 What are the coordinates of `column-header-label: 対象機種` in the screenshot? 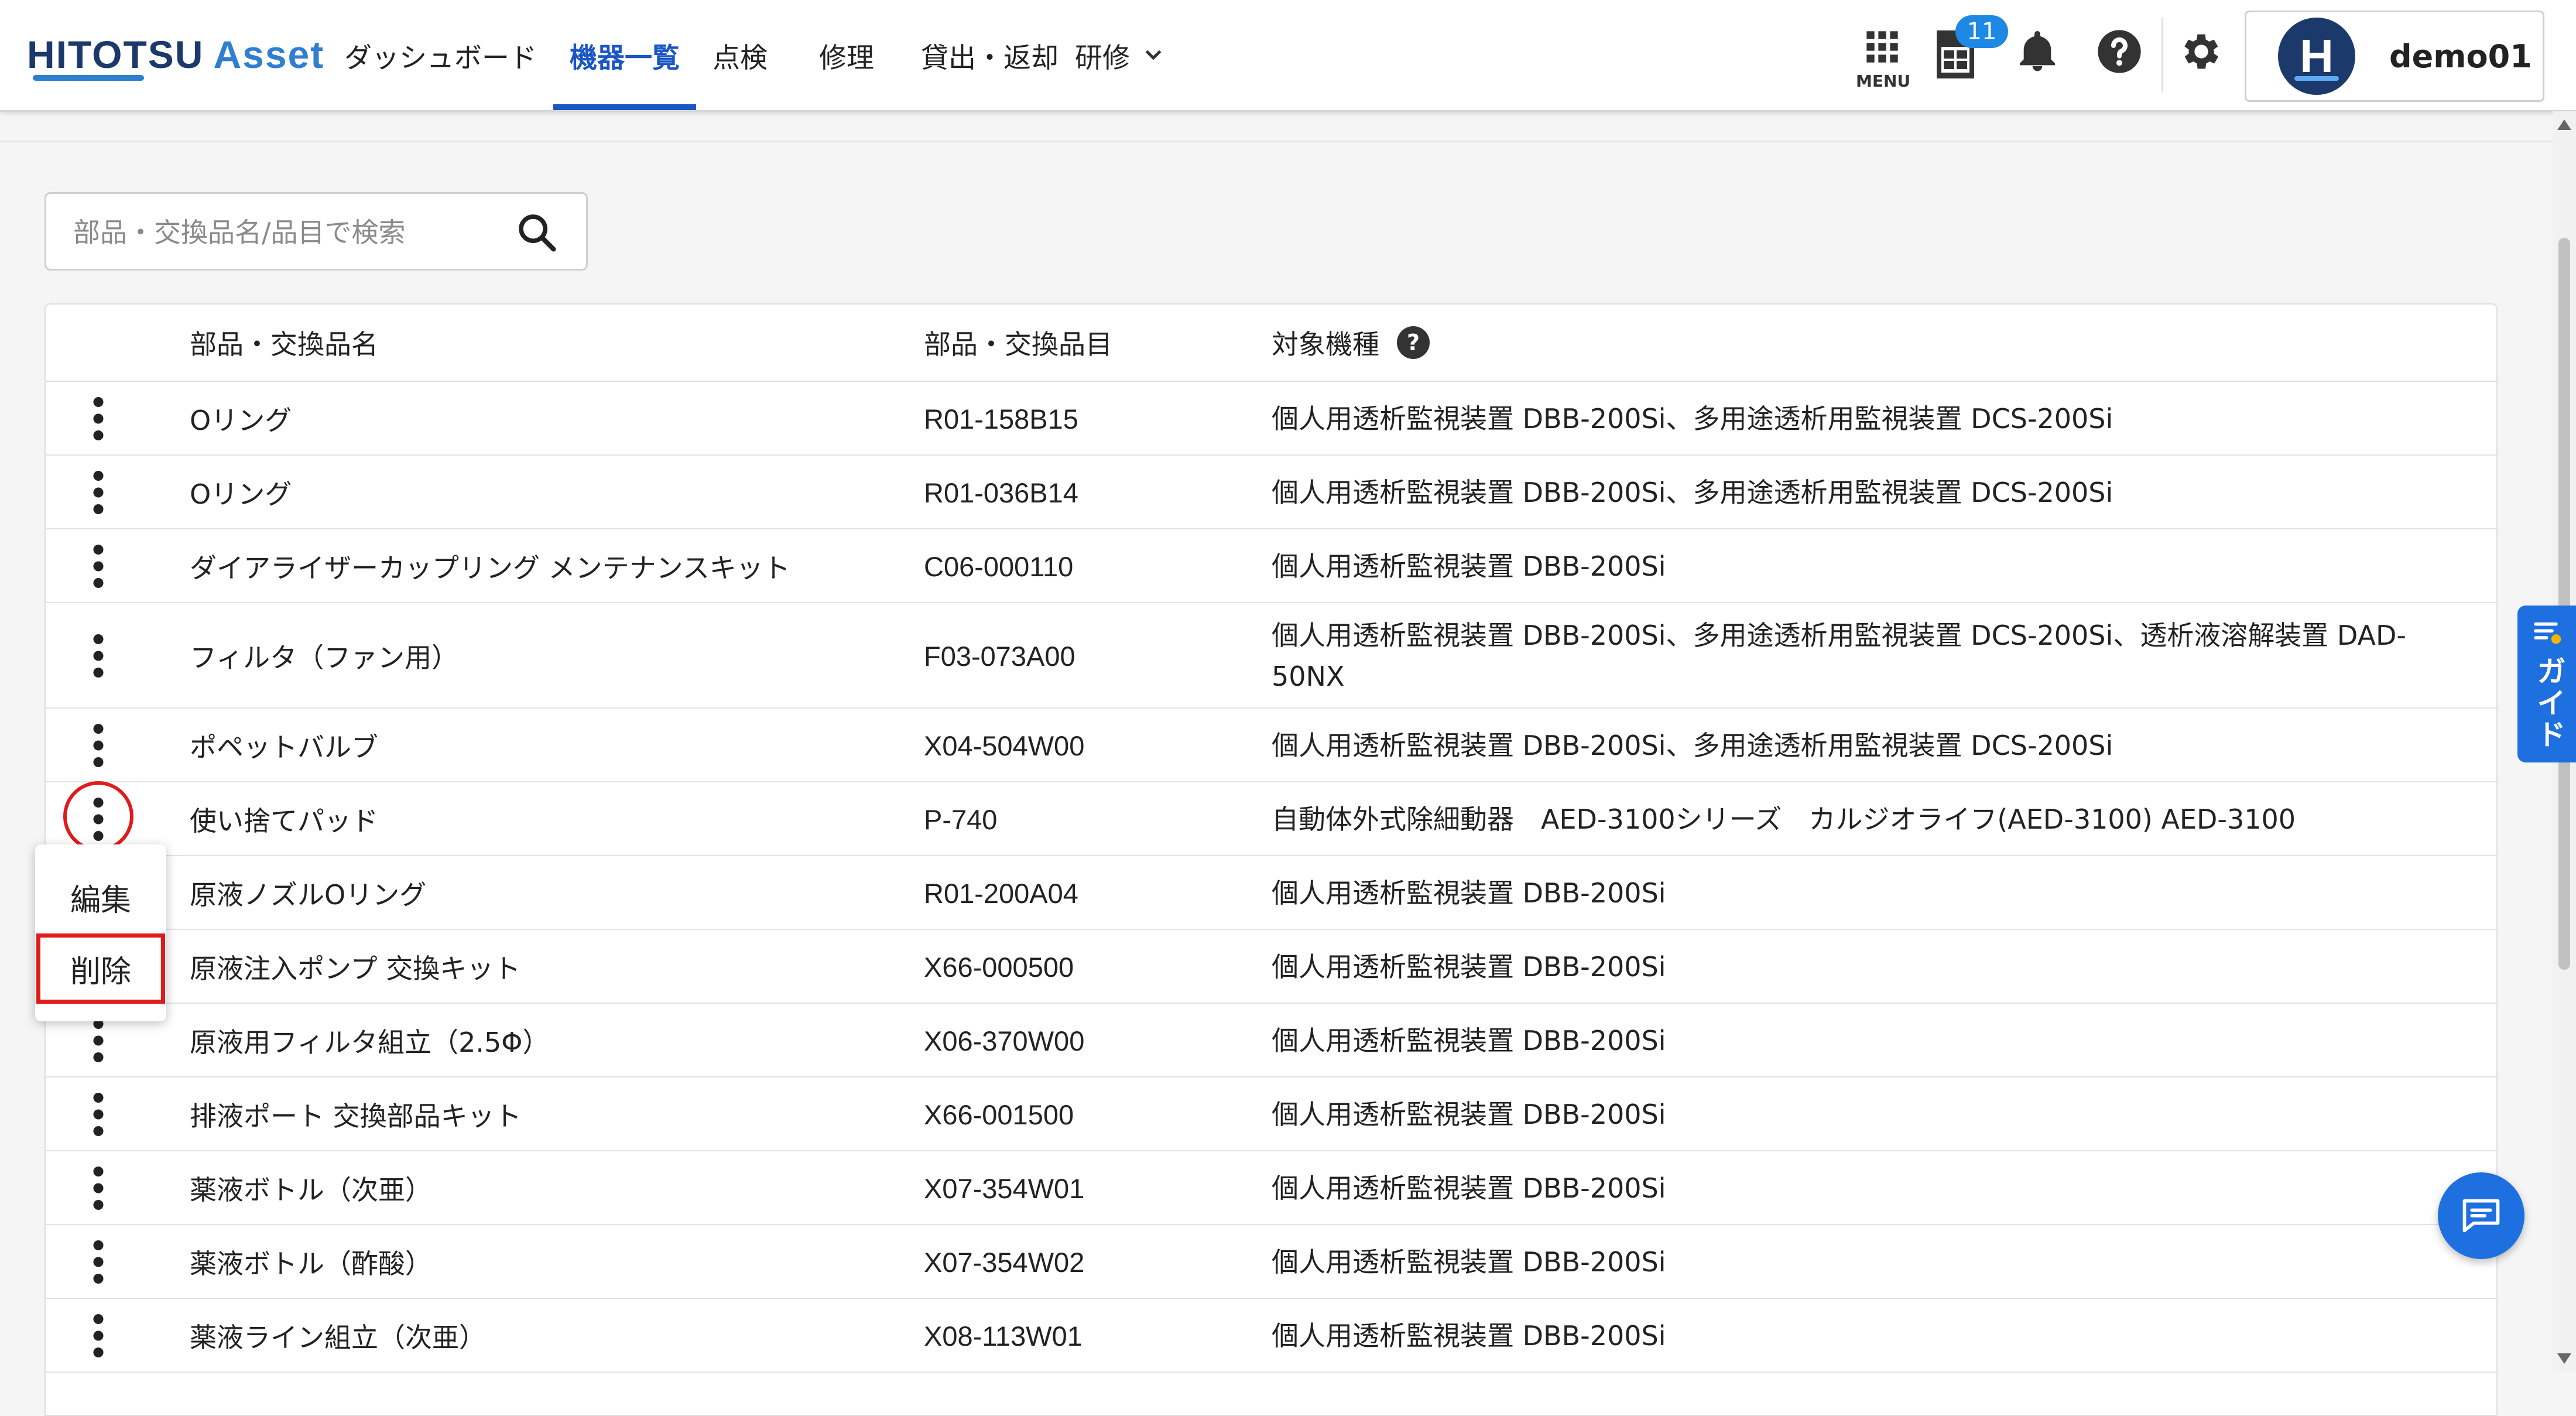 It's located at (1326, 344).